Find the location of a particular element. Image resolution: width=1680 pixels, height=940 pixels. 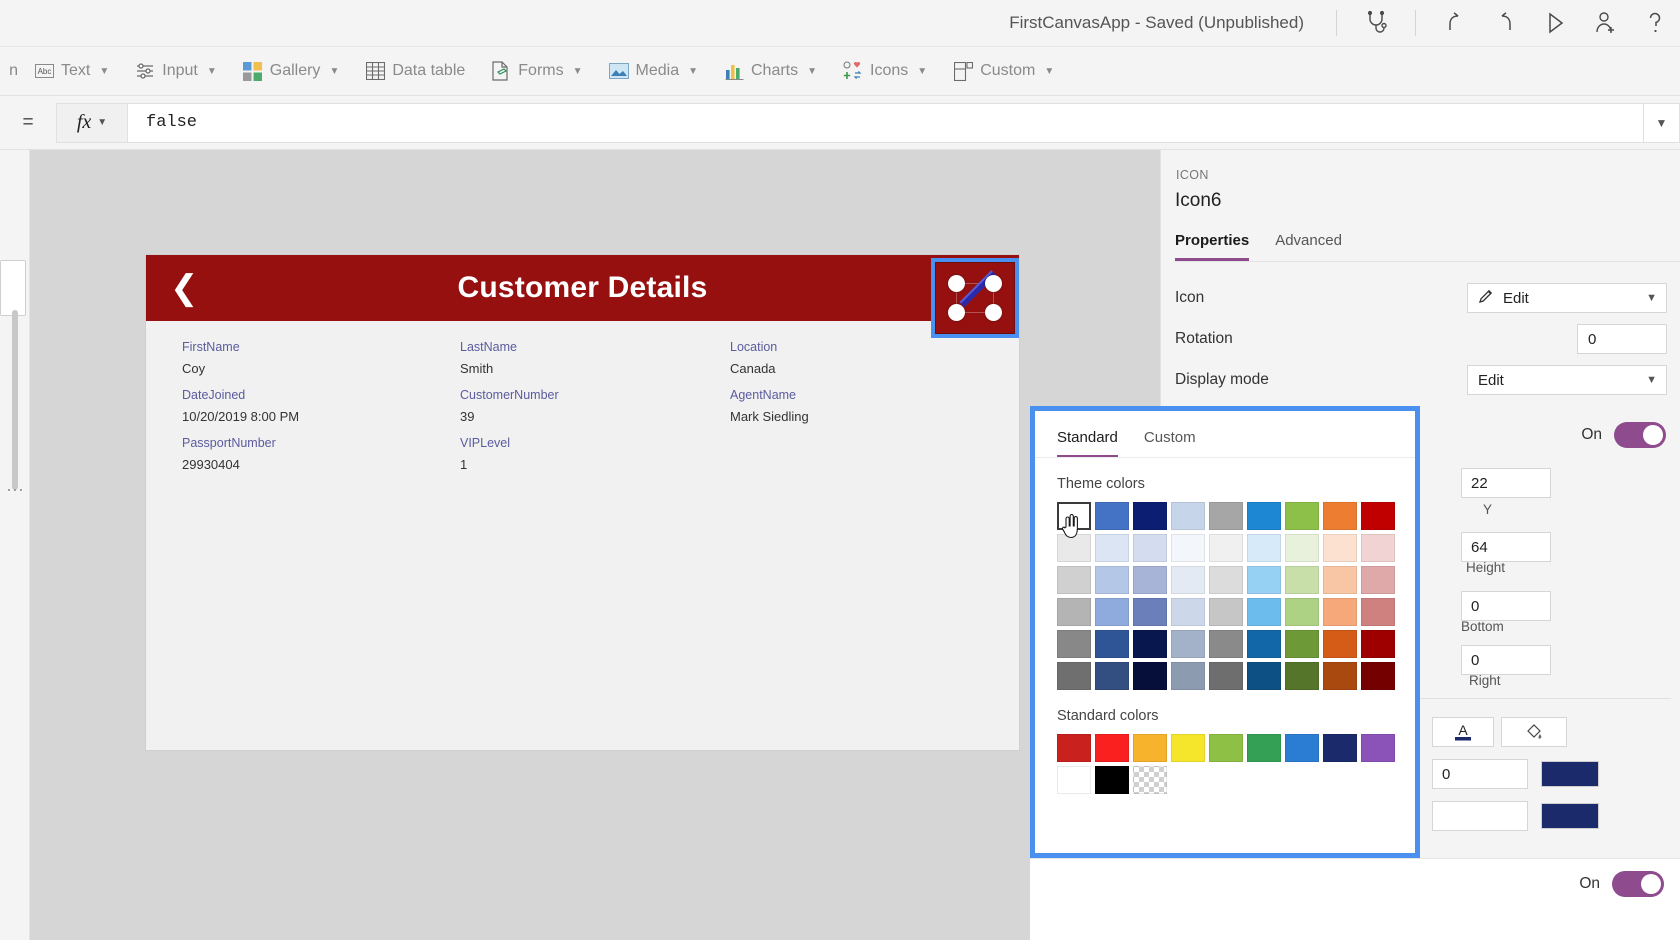

transparent-color-swatch is located at coordinates (1150, 780).